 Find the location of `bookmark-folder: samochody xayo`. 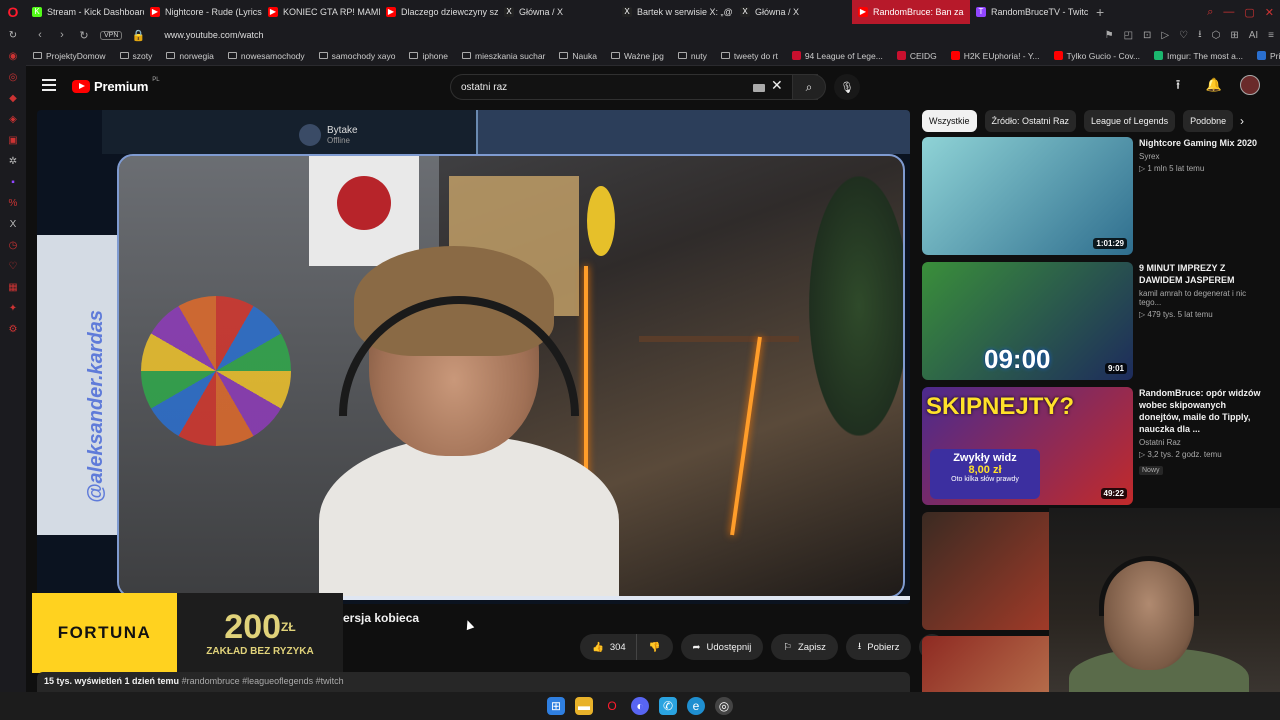

bookmark-folder: samochody xayo is located at coordinates (357, 56).